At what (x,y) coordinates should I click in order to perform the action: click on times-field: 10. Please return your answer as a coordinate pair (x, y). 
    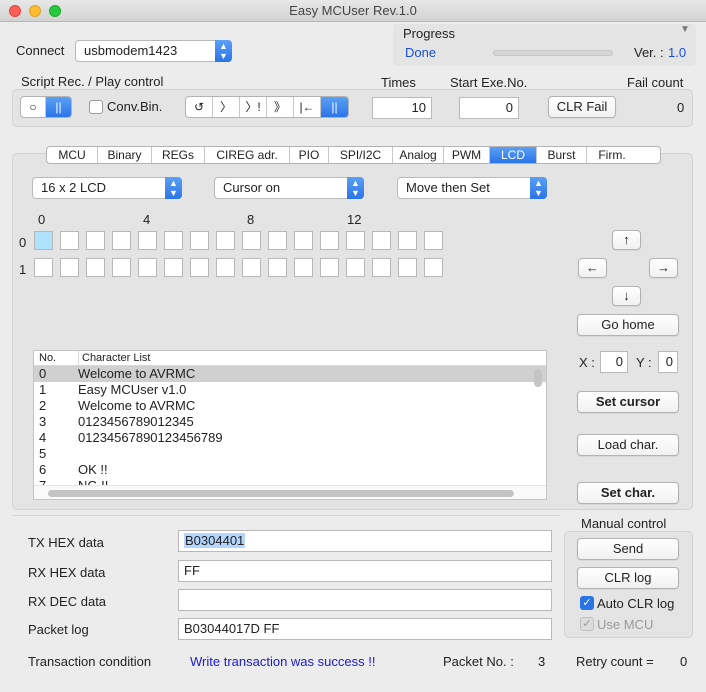
    Looking at the image, I should click on (402, 108).